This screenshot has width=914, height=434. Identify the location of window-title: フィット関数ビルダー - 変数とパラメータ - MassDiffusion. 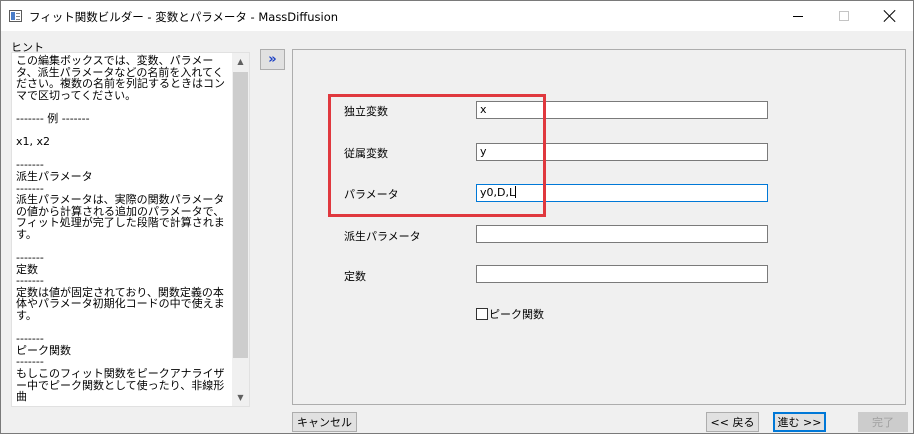
(184, 17).